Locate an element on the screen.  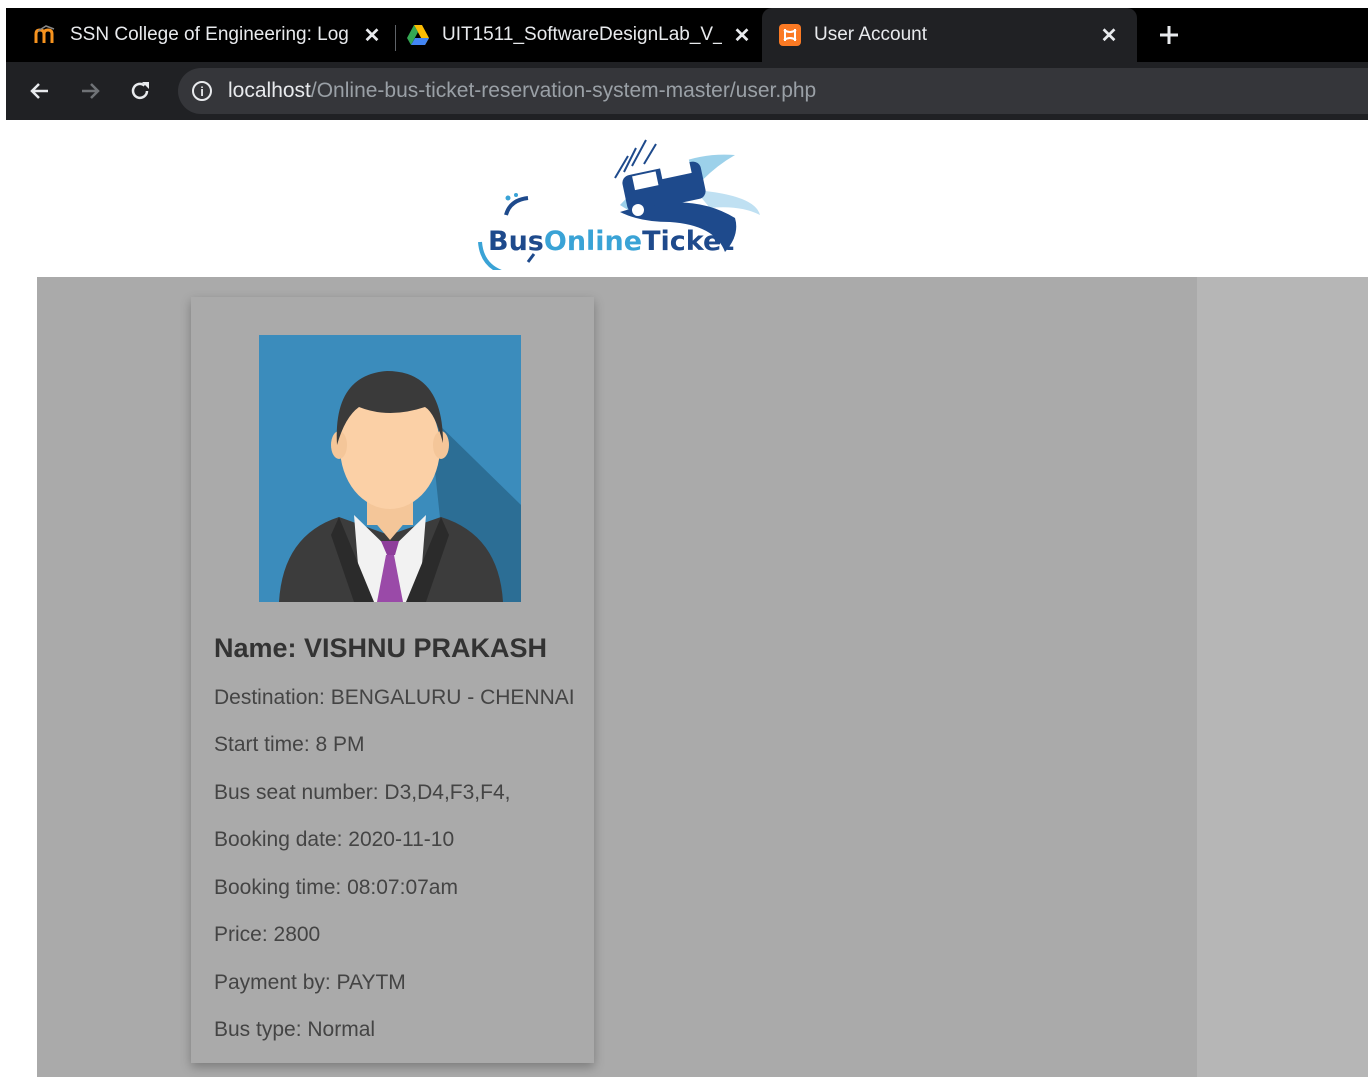
tab-ssn-college: SSN College of Engineering: Log ✕ is located at coordinates (210, 35).